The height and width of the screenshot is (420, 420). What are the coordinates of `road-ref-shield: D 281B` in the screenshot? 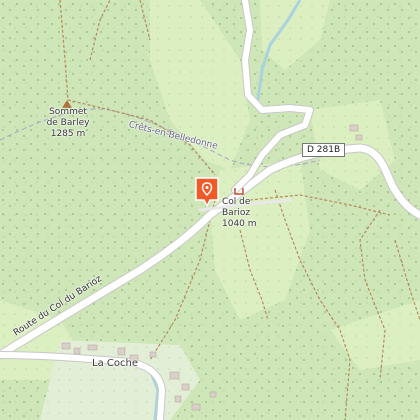 It's located at (324, 150).